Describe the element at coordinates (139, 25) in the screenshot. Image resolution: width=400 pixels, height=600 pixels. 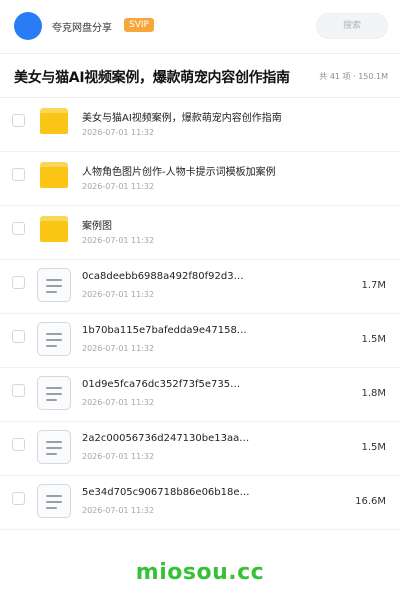
I see `svip-badge: SVIP` at that location.